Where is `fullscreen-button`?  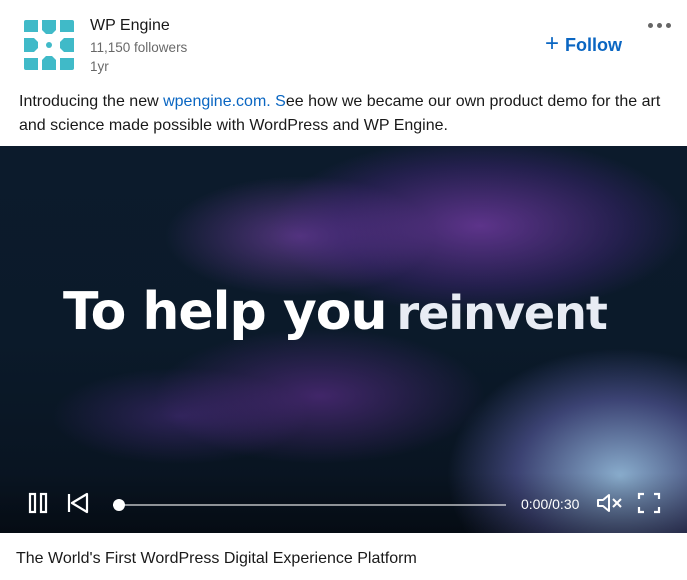 fullscreen-button is located at coordinates (649, 503).